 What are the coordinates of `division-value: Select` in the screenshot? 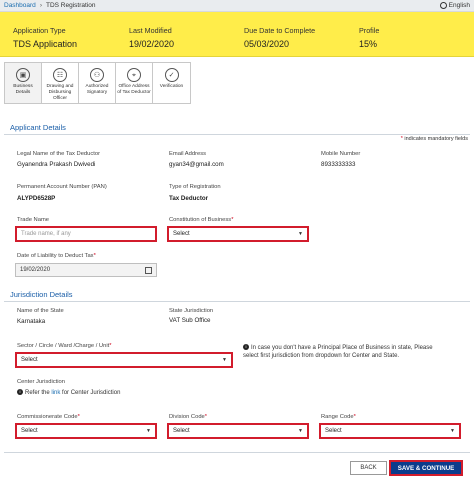 It's located at (181, 431).